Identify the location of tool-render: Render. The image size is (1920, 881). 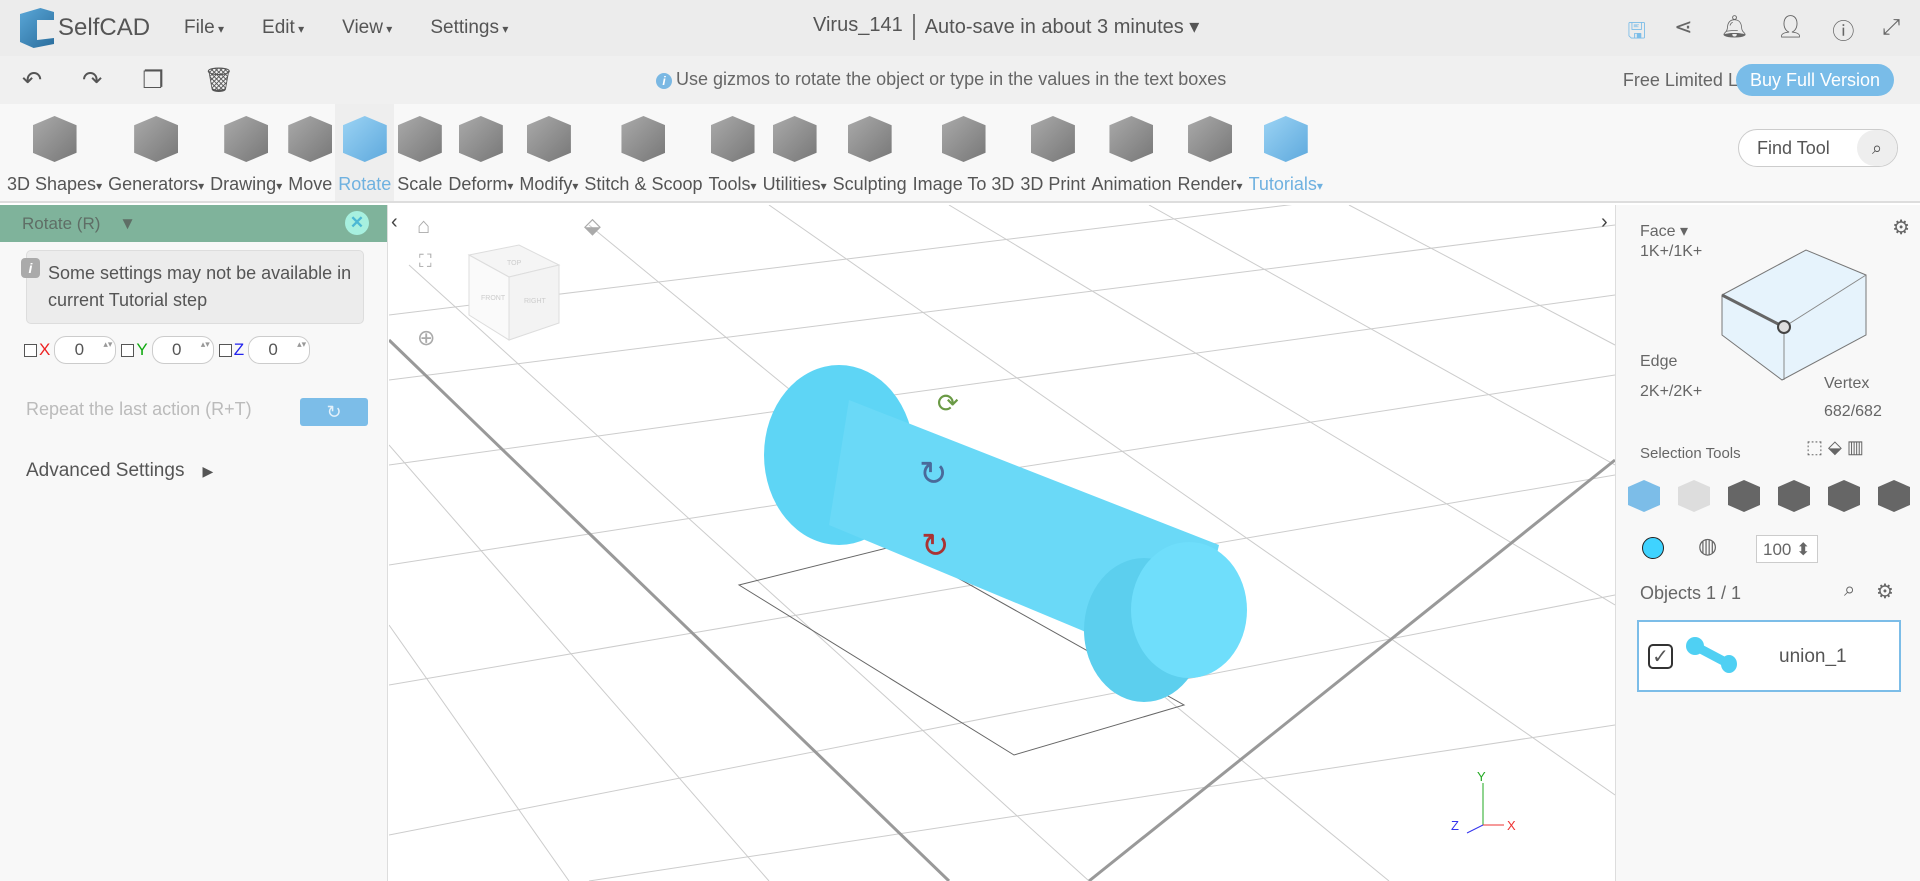
(1209, 152).